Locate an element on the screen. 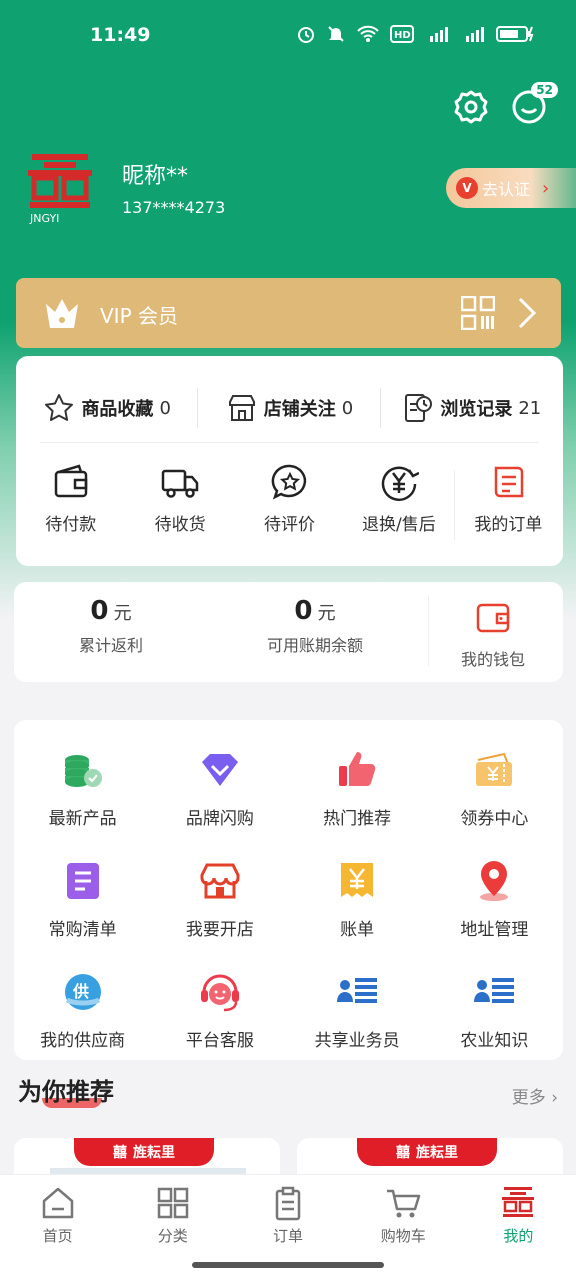 This screenshot has width=576, height=1280. cart-icon is located at coordinates (404, 1203).